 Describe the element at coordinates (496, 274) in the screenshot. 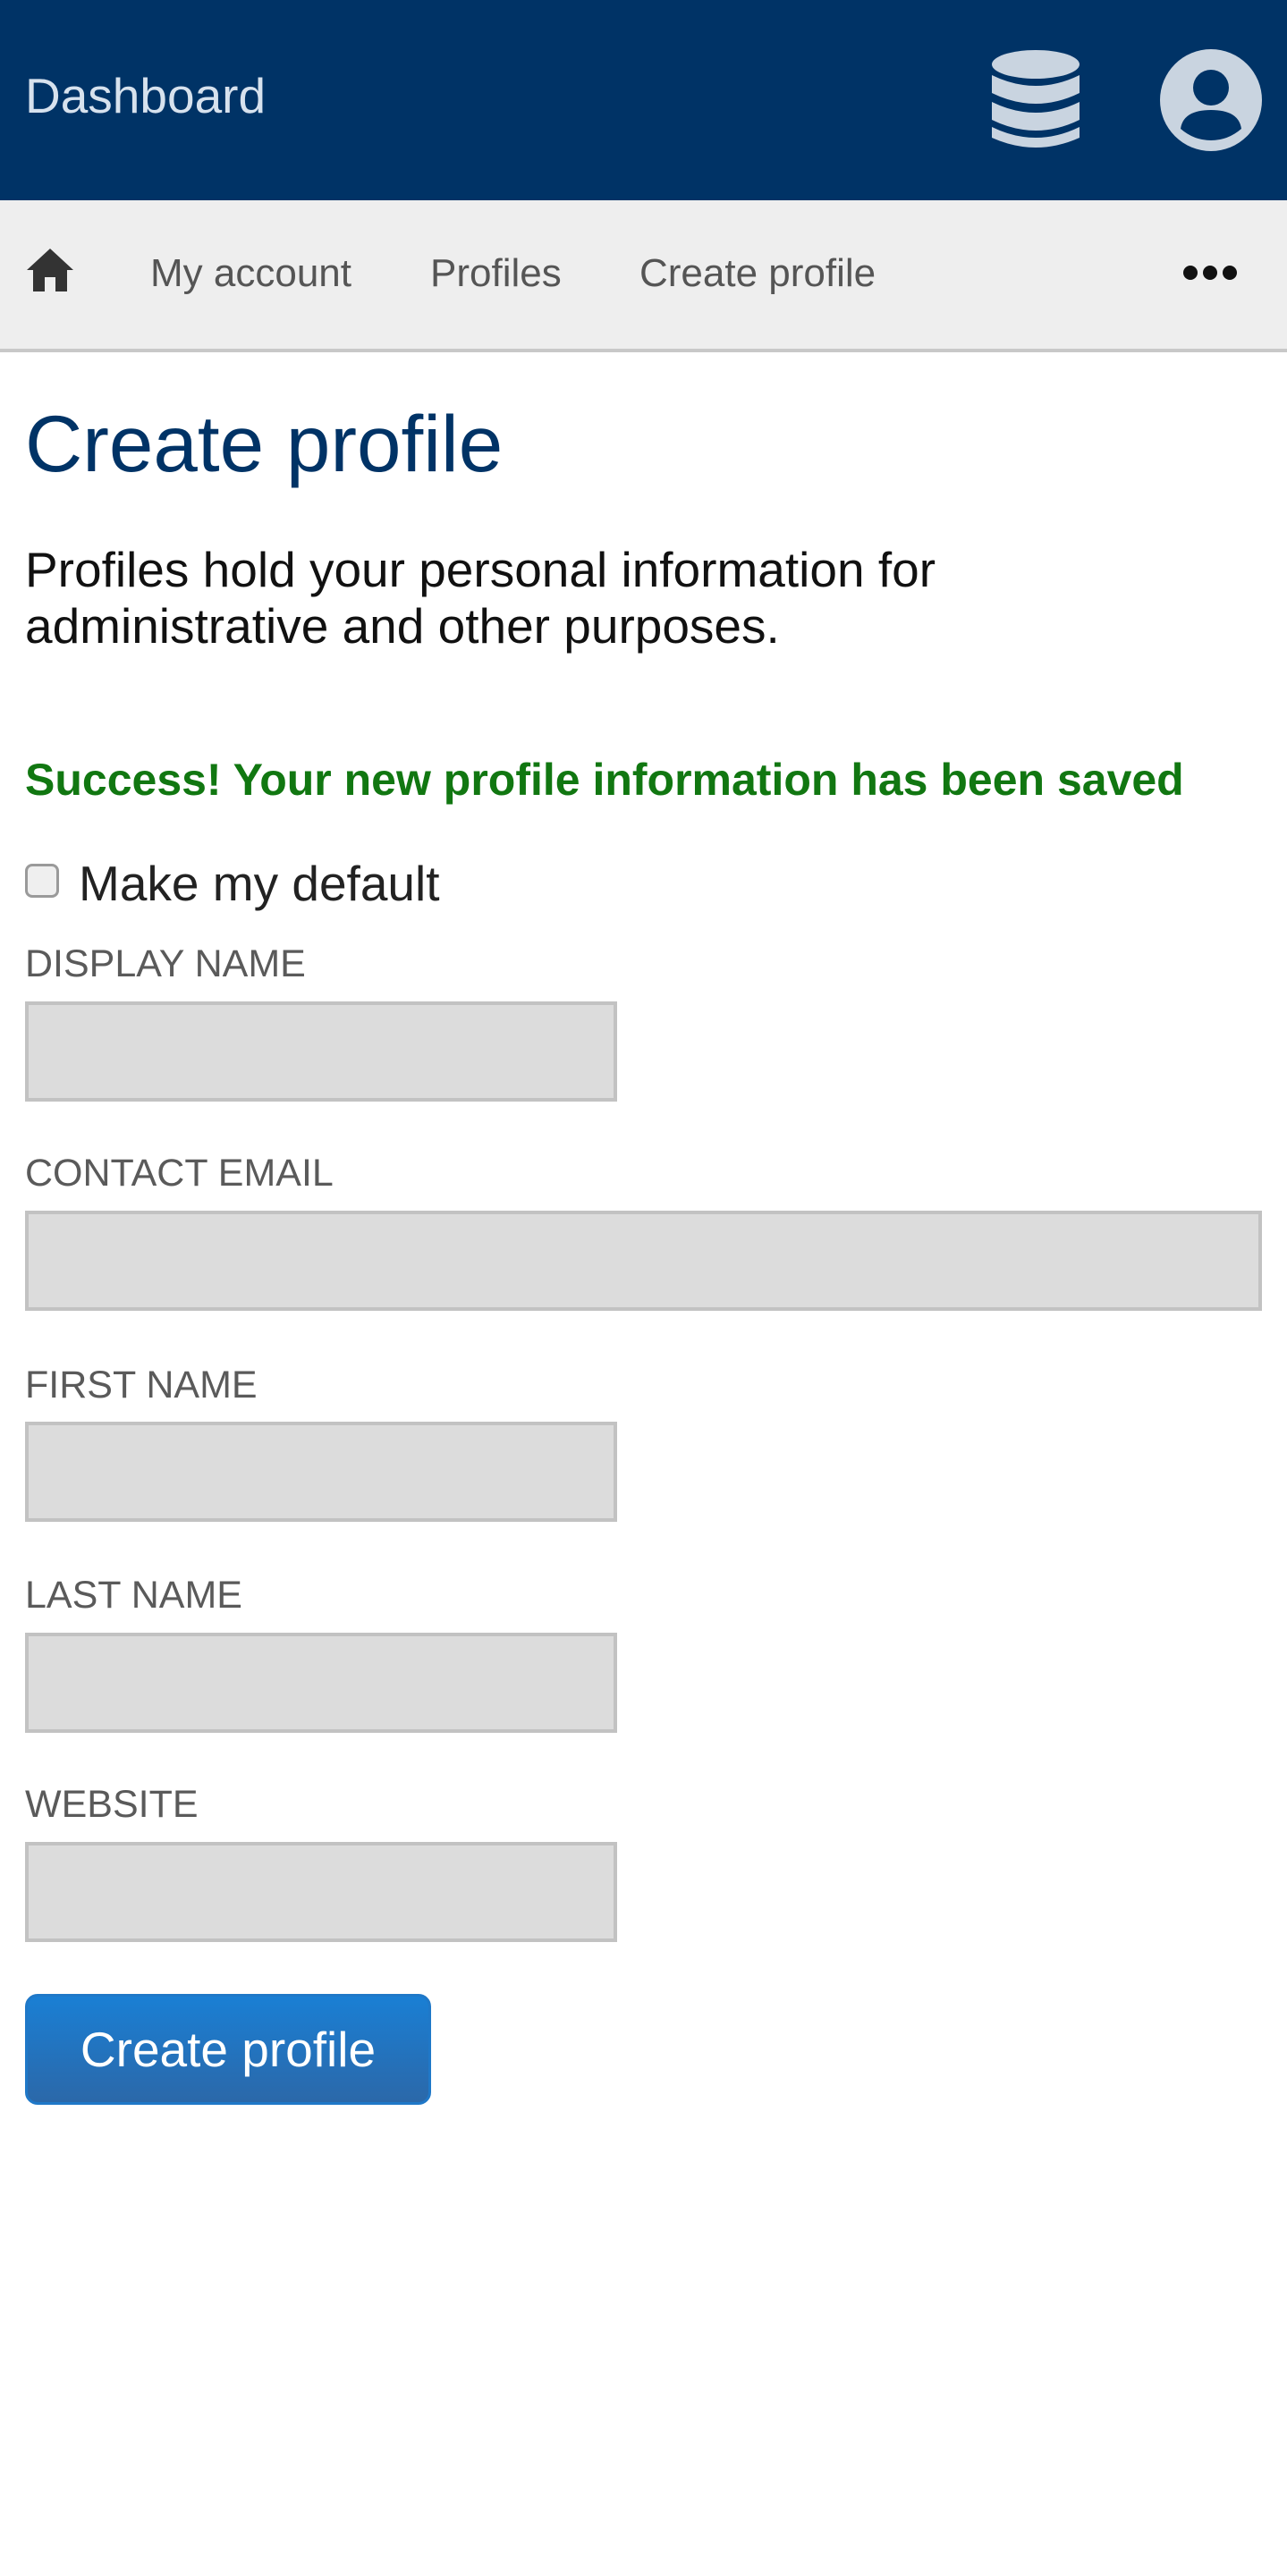

I see `nav-item-profiles: Profiles` at that location.